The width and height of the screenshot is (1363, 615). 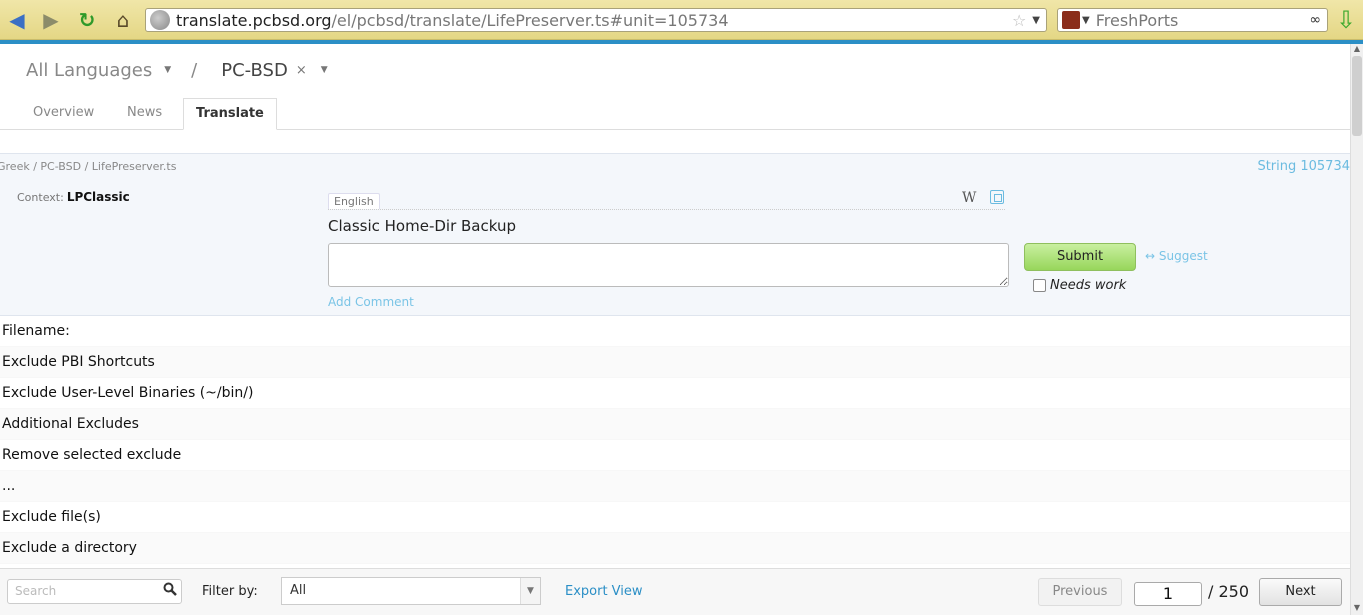 I want to click on browser-search-bar: ▼ FreshPorts ∞, so click(x=1192, y=20).